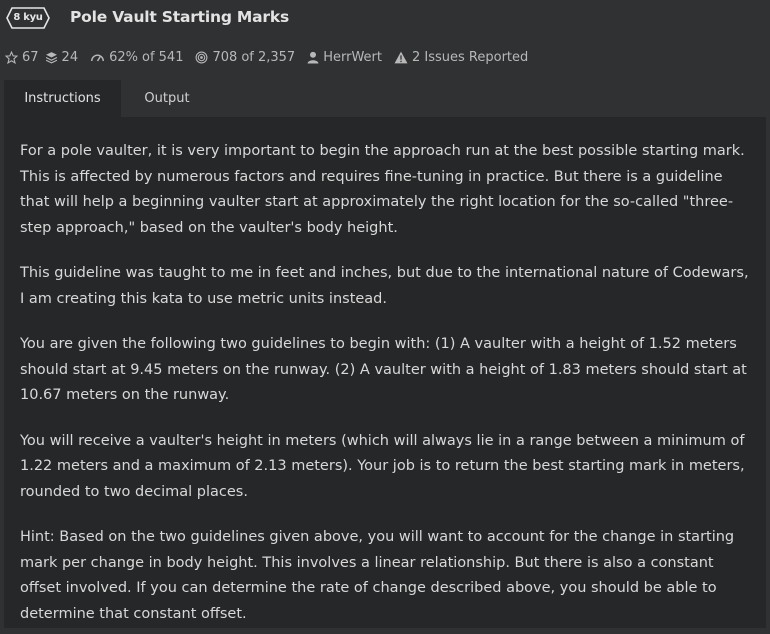 The height and width of the screenshot is (634, 770). I want to click on panel-bottom-border, so click(385, 631).